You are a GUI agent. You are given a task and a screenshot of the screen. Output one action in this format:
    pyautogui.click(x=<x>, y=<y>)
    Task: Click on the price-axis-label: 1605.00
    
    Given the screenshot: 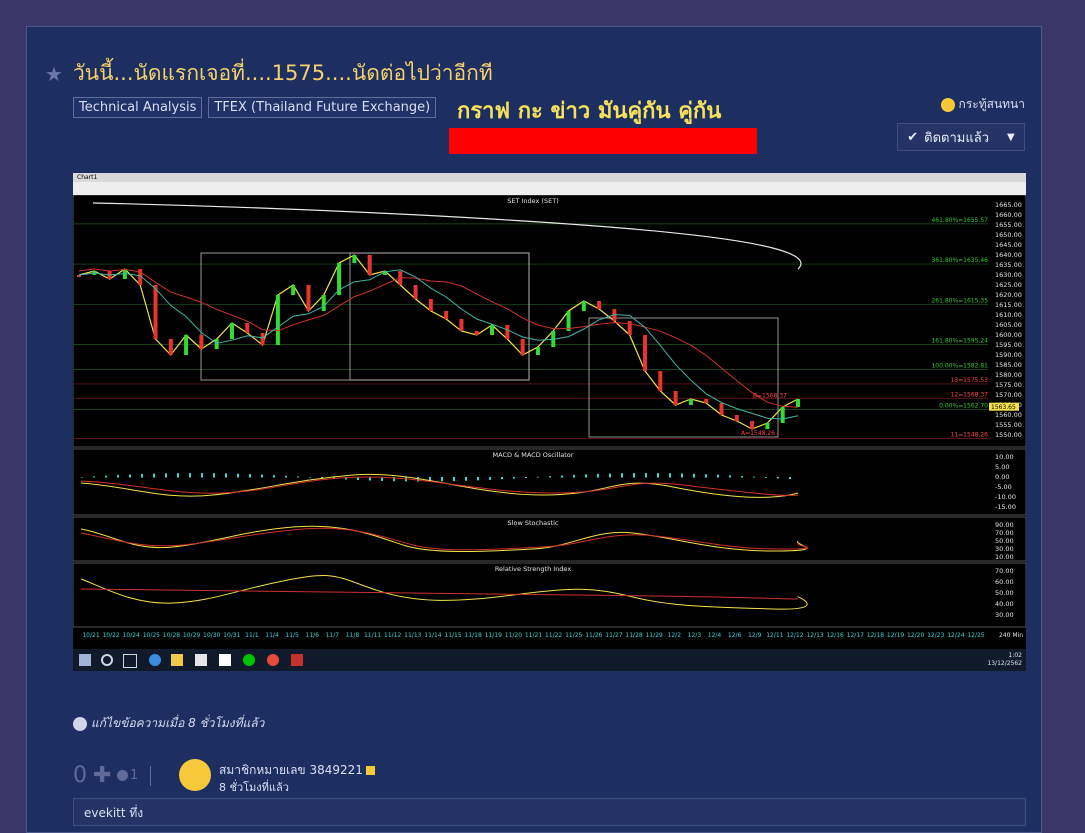 What is the action you would take?
    pyautogui.click(x=1008, y=325)
    